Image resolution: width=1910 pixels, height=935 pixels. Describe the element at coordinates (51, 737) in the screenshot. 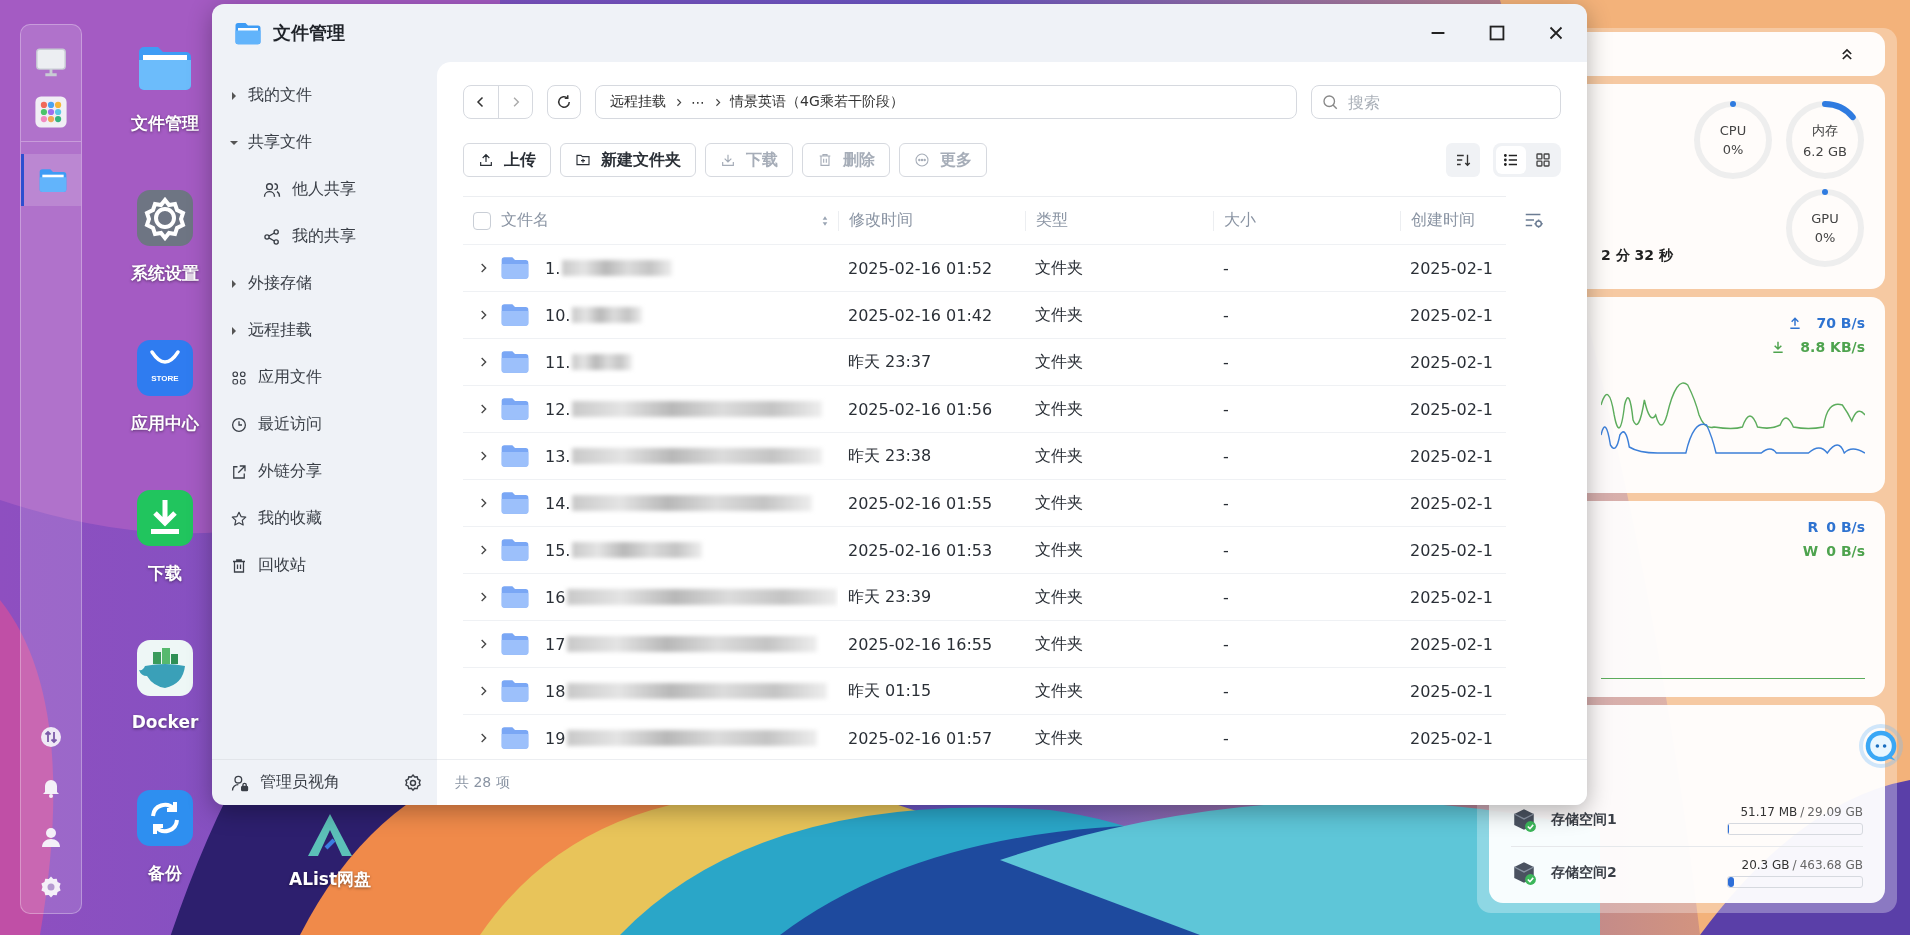

I see `transfer-icon` at that location.